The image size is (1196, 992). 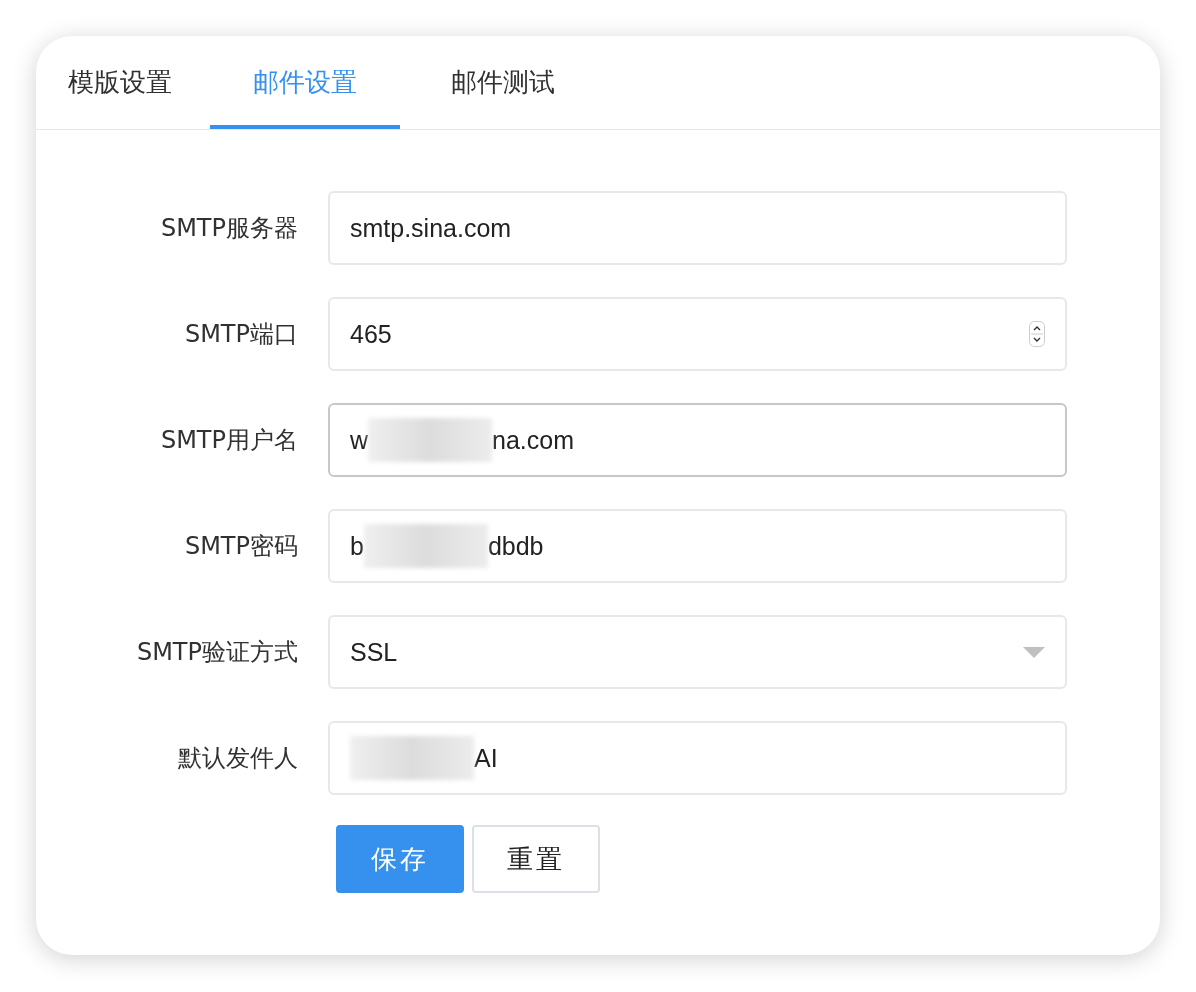 I want to click on input-field: b dbdb, so click(x=697, y=546).